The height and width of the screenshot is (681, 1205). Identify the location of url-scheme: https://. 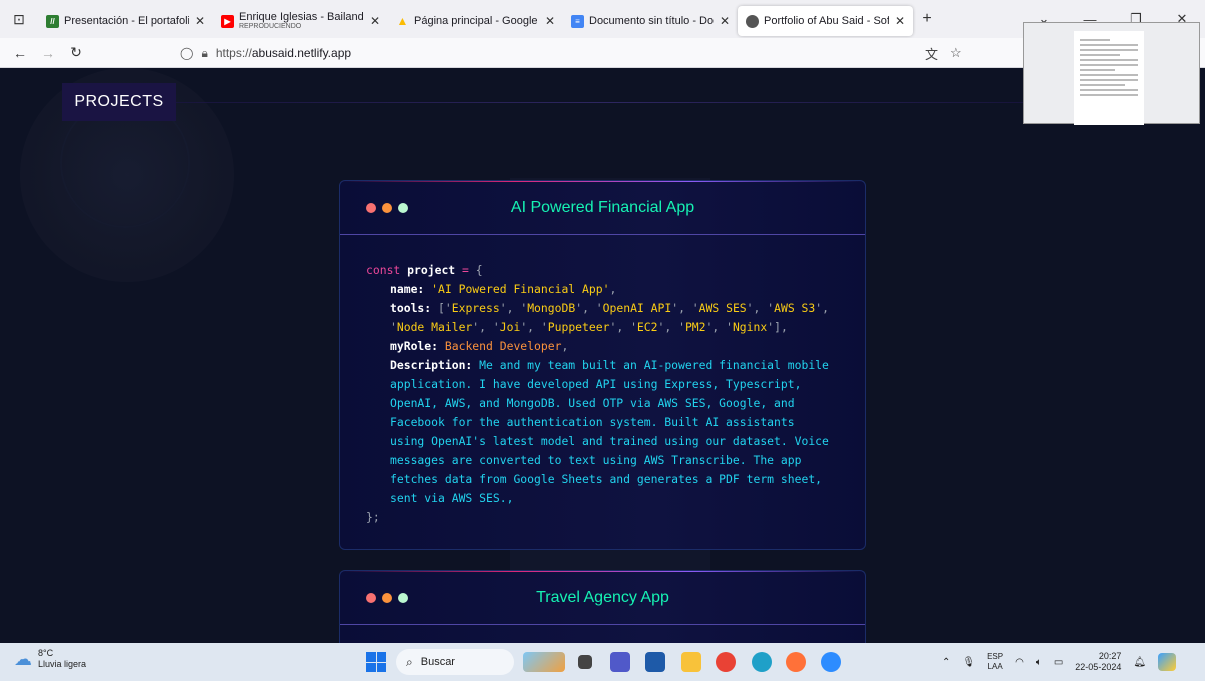
(233, 53).